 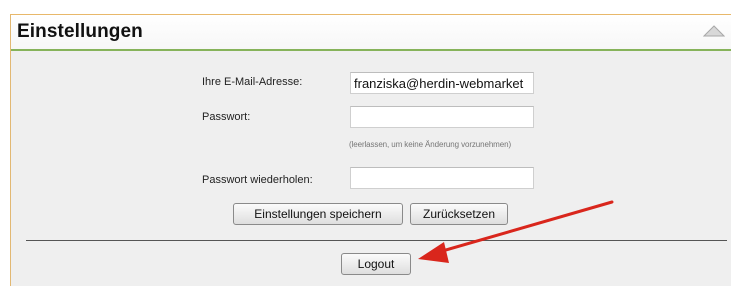 I want to click on email-field, so click(x=442, y=83).